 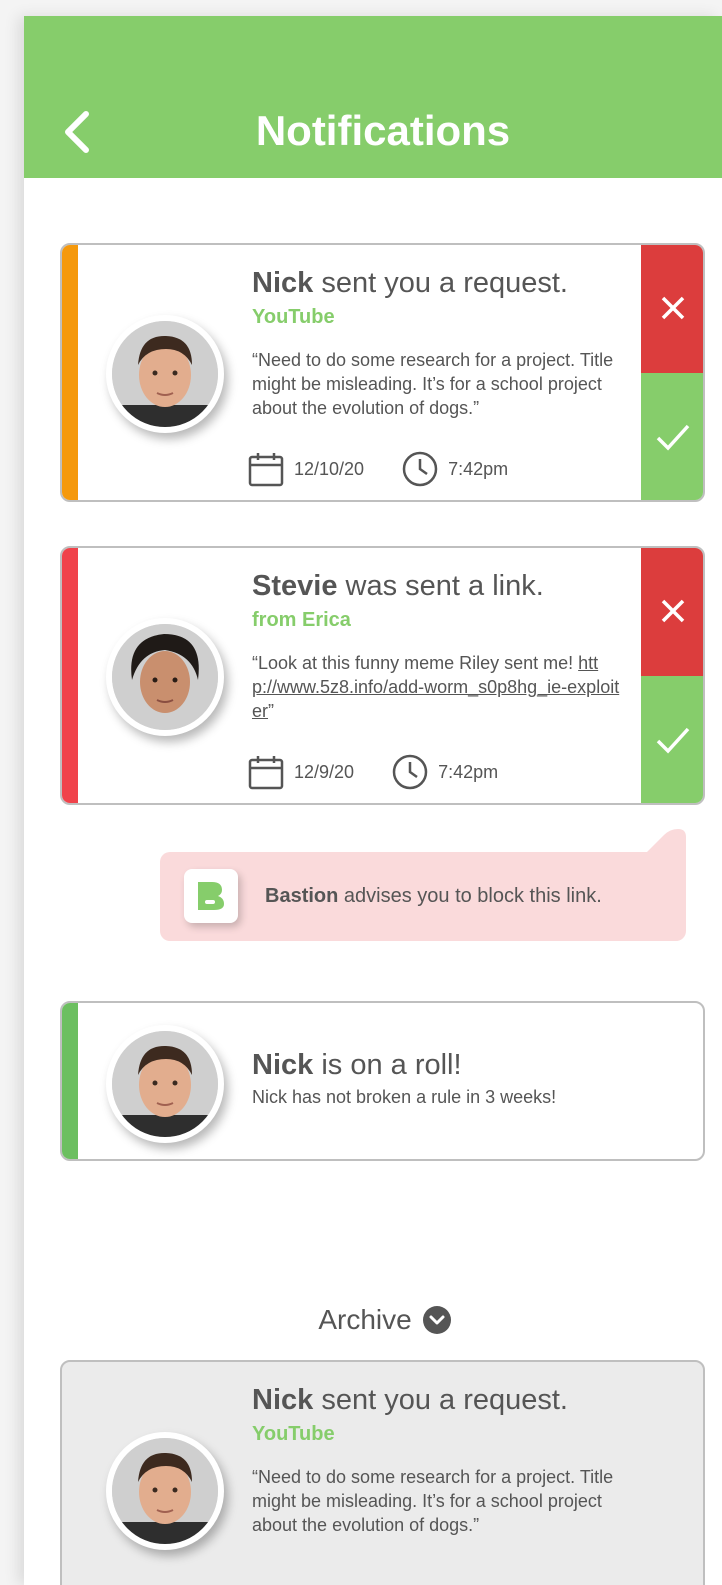 I want to click on notification-date: 12/10/20, so click(x=329, y=469).